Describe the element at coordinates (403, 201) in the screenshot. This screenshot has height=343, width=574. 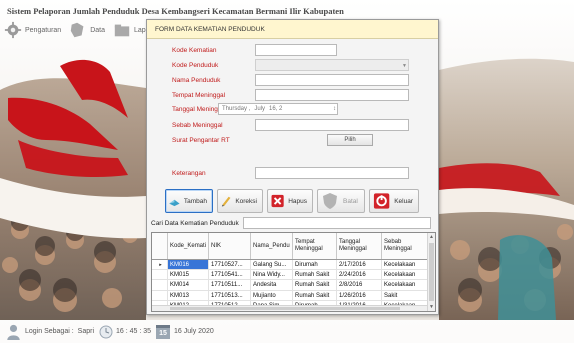
I see `keluar-label: Keluar` at that location.